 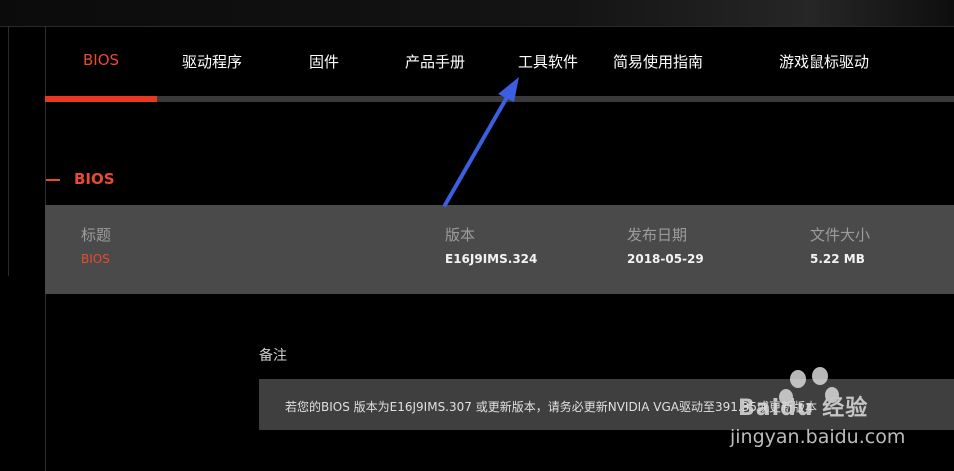 I want to click on section-title: BIOS, so click(x=94, y=179).